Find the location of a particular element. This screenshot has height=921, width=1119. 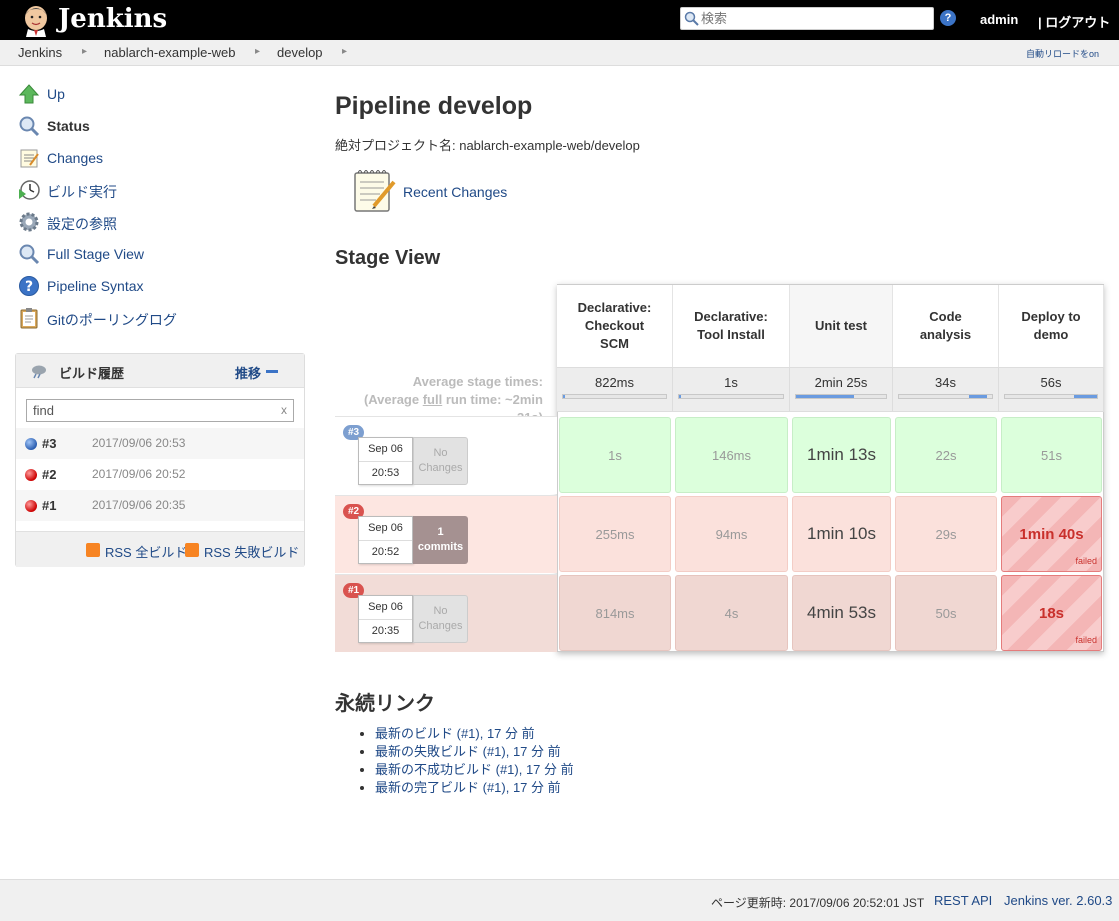

stage-cell: 4min 53s is located at coordinates (841, 613).